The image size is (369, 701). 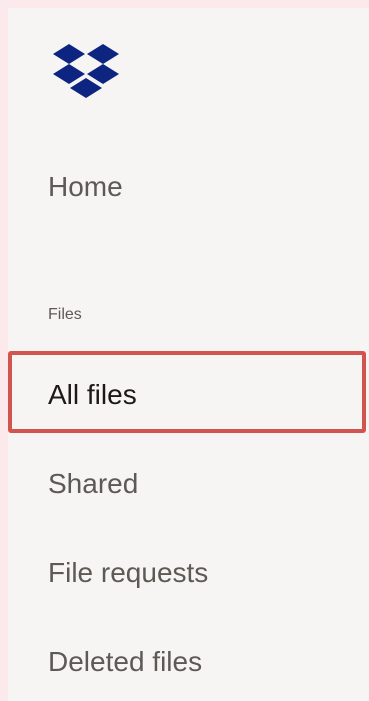 What do you see at coordinates (65, 314) in the screenshot?
I see `section-label-files: Files` at bounding box center [65, 314].